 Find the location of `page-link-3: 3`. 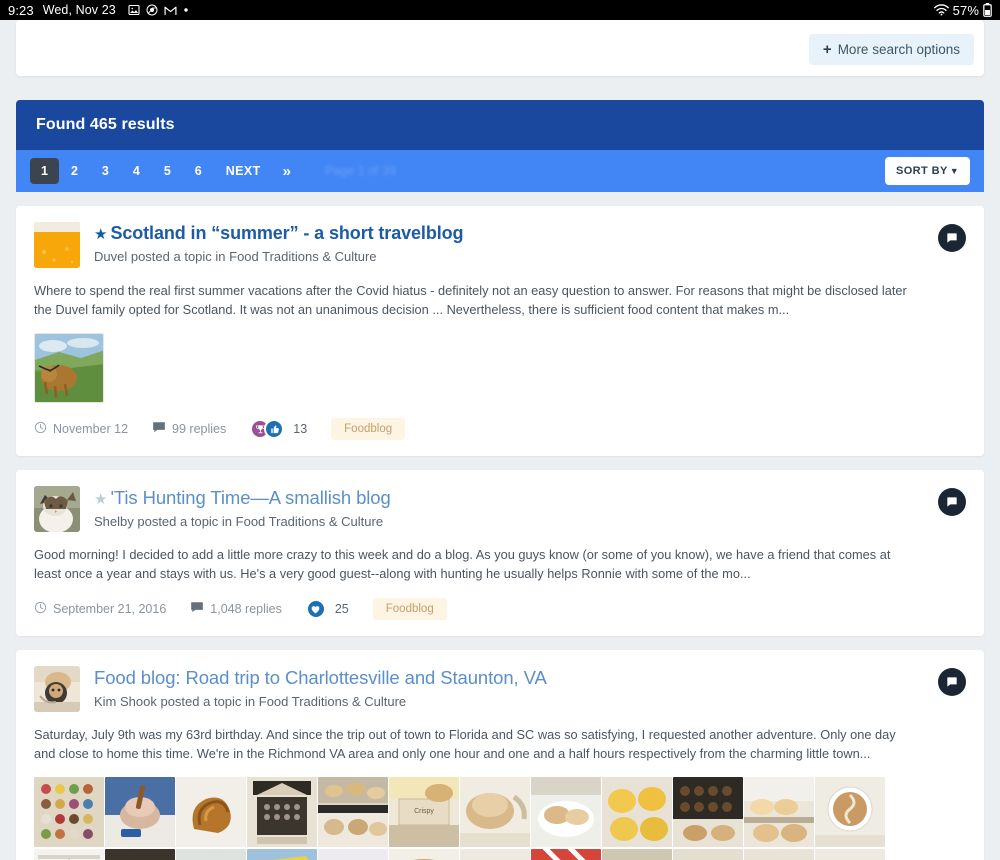

page-link-3: 3 is located at coordinates (105, 171).